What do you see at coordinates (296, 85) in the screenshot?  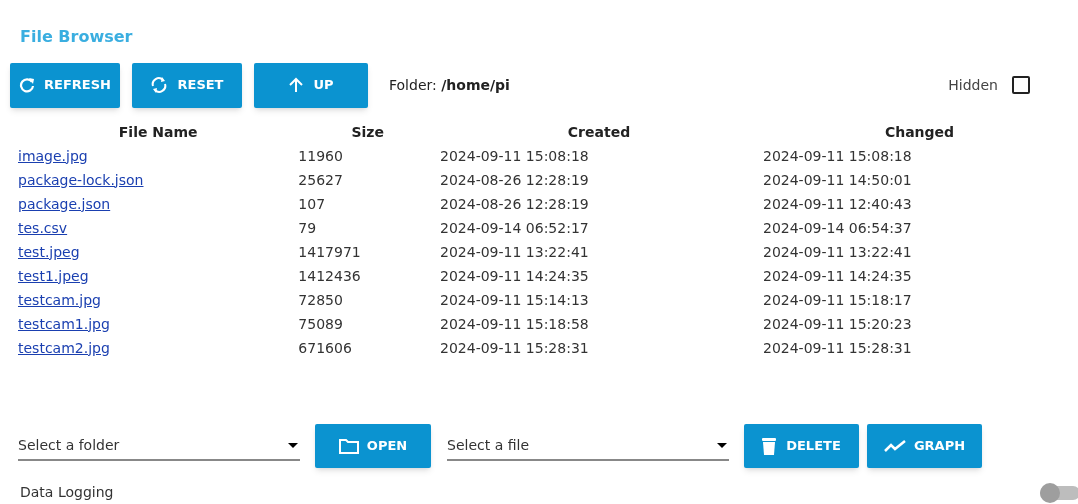 I see `up-arrow-icon` at bounding box center [296, 85].